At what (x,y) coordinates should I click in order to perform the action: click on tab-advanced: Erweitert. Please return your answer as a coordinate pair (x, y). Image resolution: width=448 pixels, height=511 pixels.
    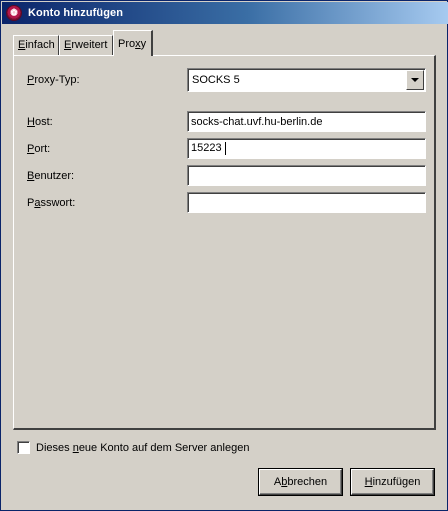
    Looking at the image, I should click on (86, 45).